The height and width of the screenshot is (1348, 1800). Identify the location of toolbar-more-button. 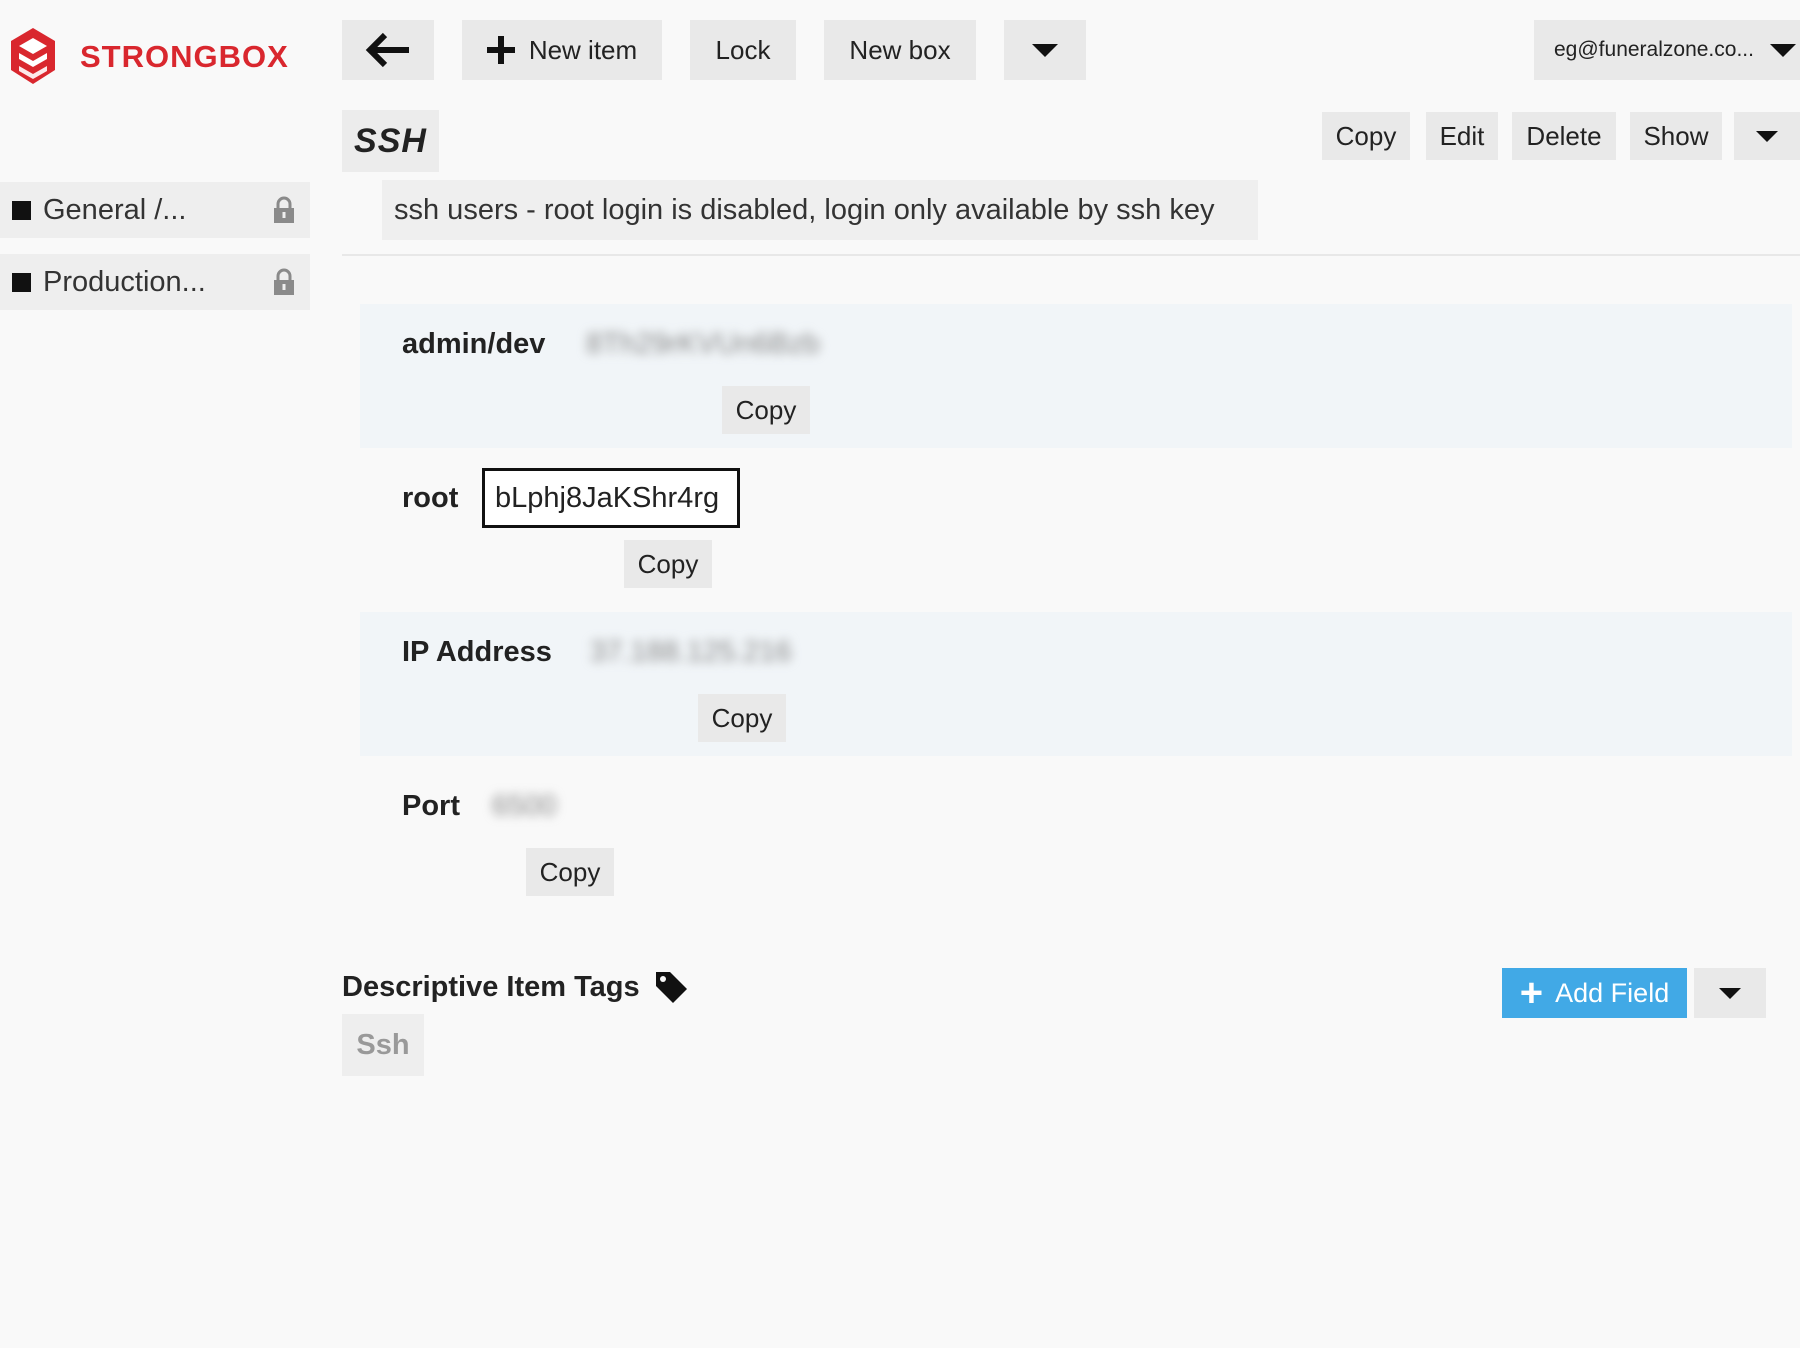
(1045, 50).